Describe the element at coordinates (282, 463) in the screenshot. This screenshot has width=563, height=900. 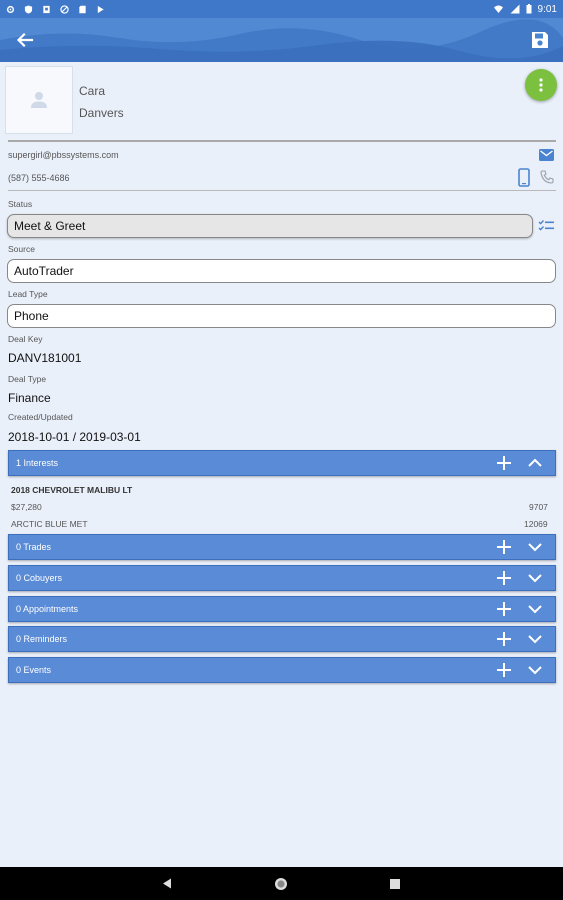
I see `section-interests: 1 Interests` at that location.